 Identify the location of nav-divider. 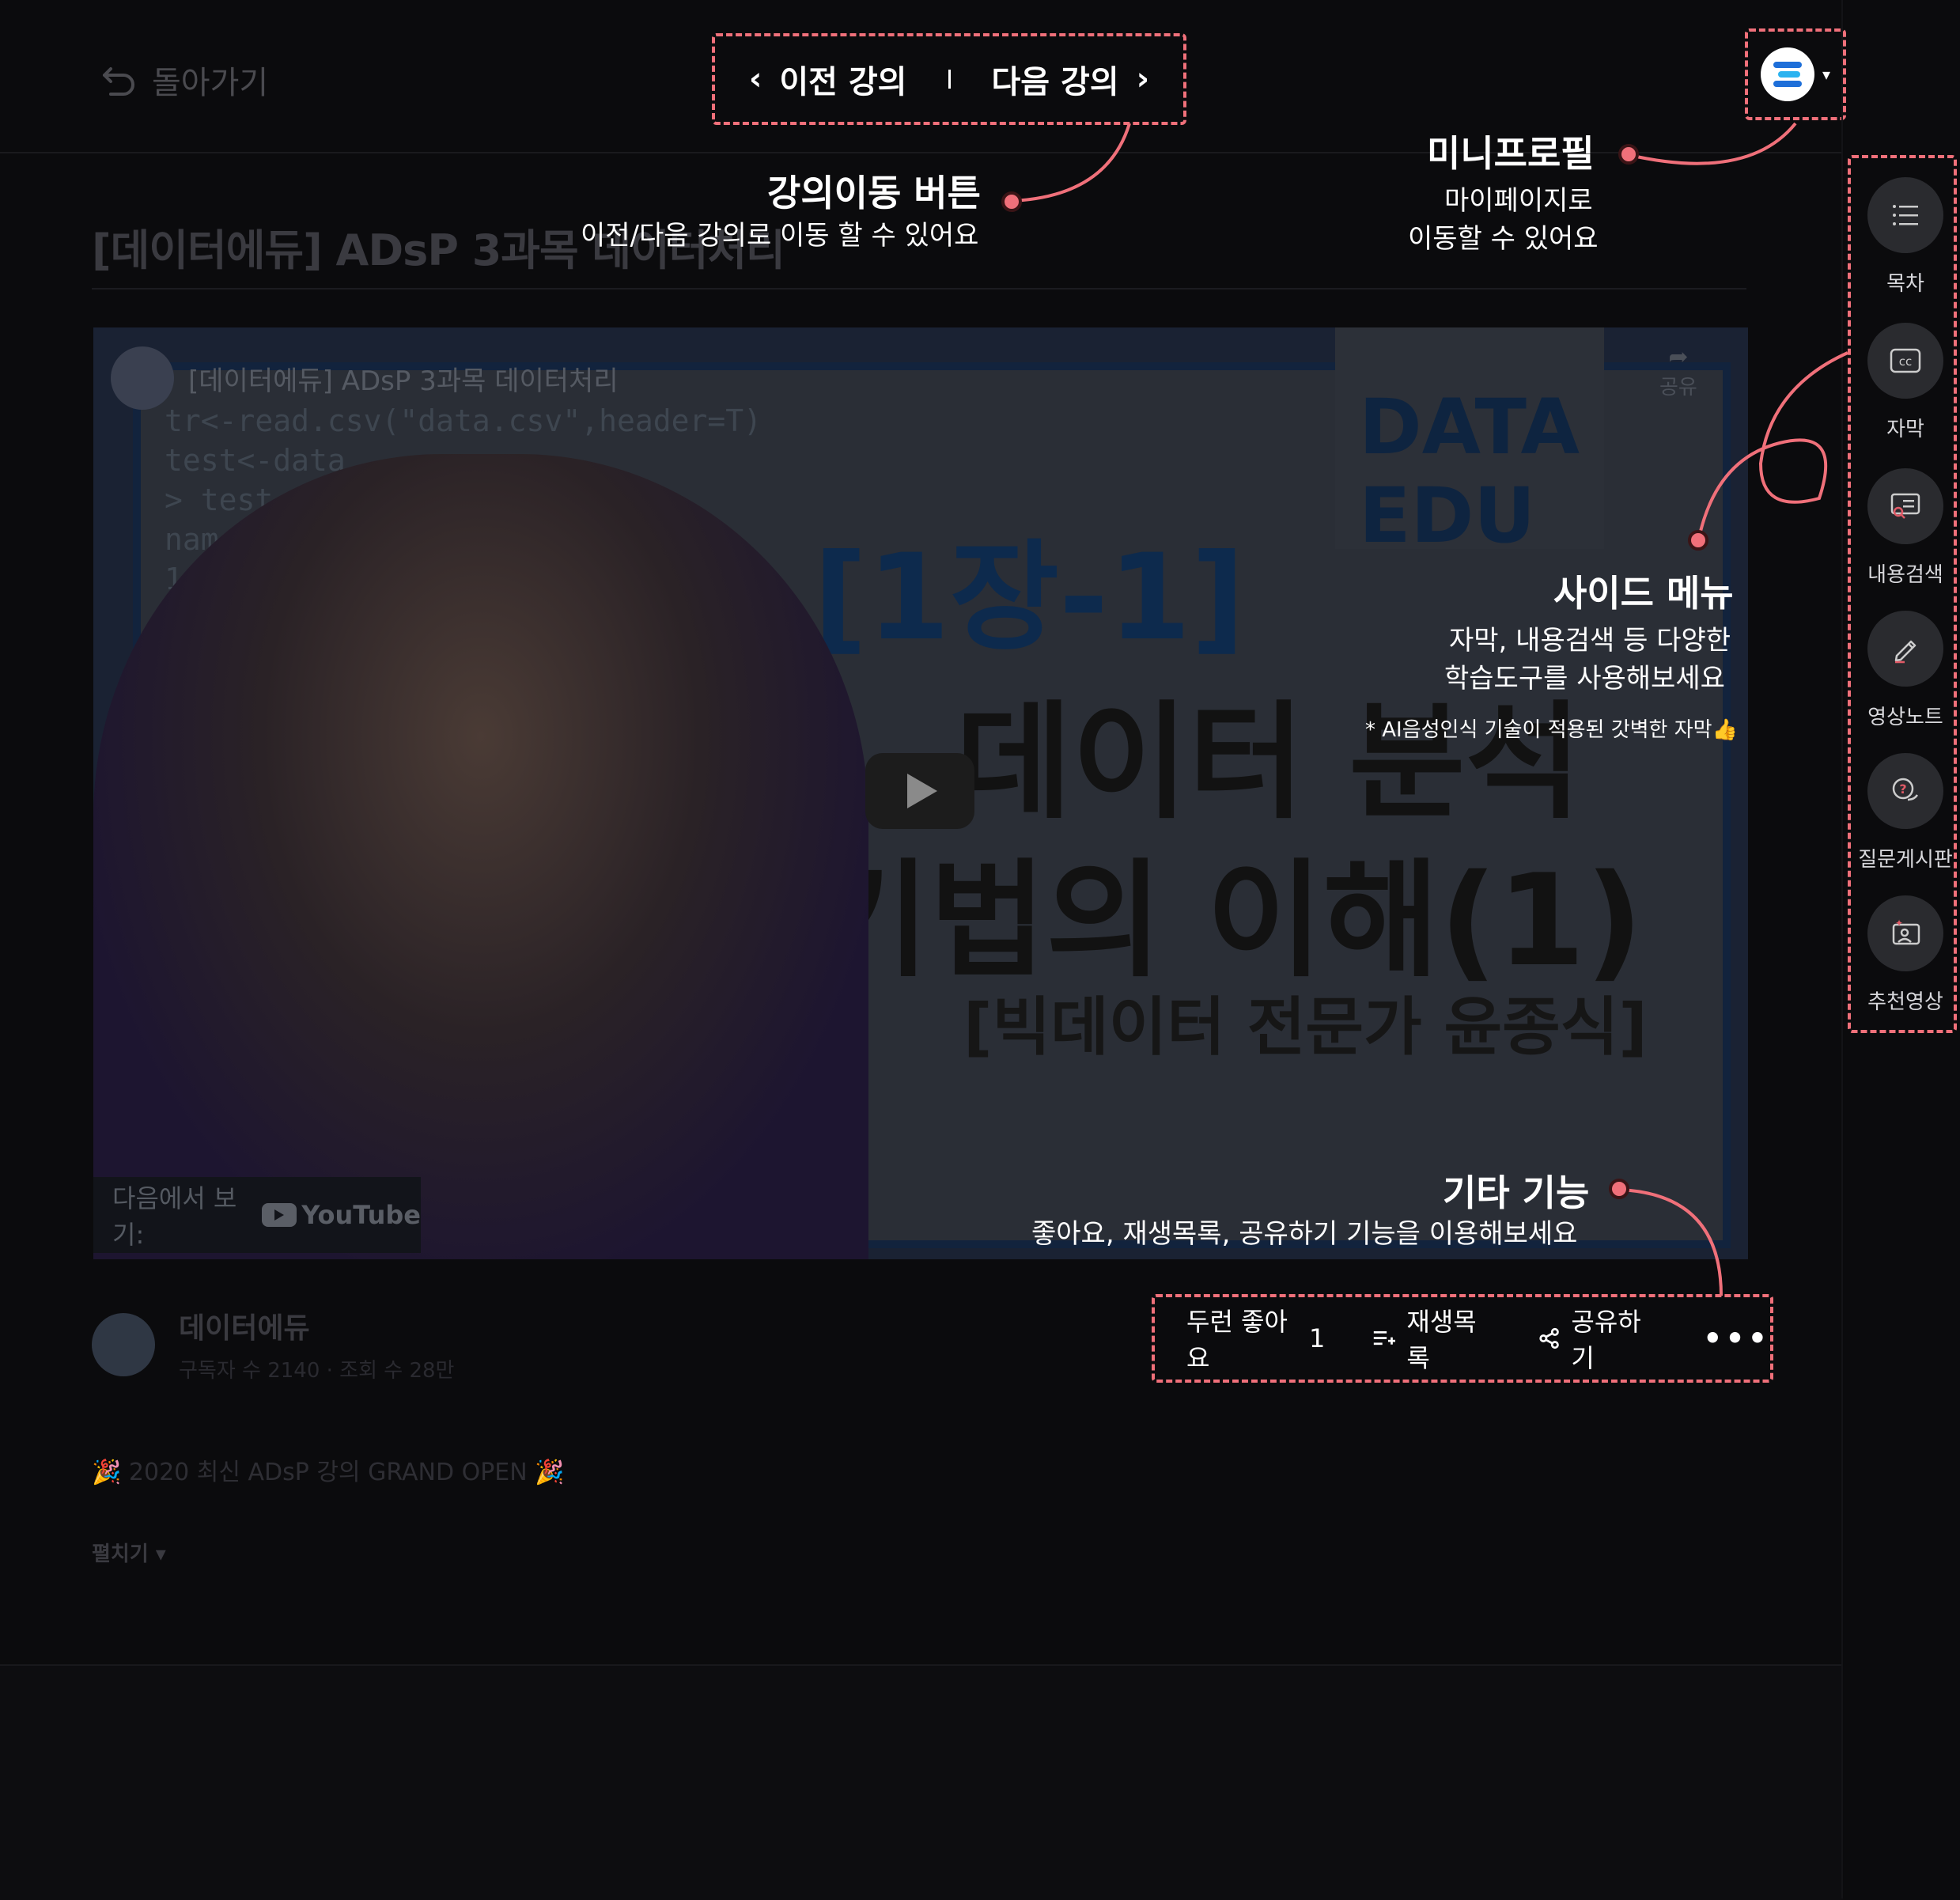
(949, 79).